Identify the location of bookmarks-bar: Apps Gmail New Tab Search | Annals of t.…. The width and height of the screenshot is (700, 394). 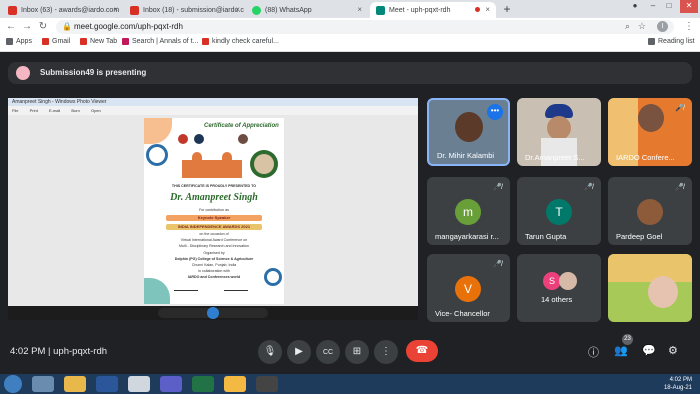
(350, 44).